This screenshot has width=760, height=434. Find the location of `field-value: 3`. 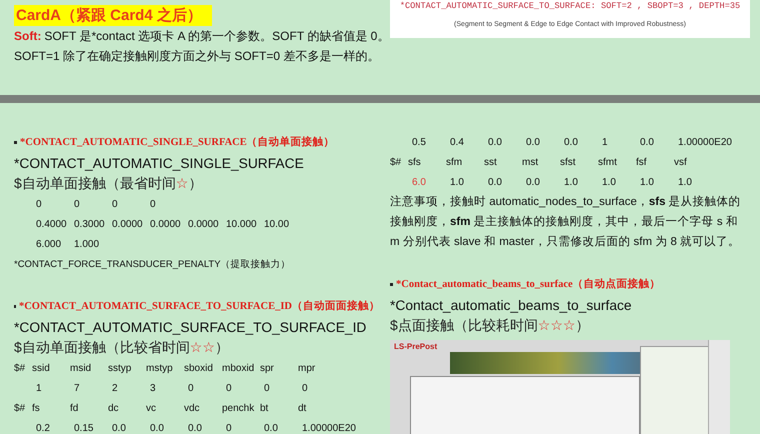

field-value: 3 is located at coordinates (152, 388).